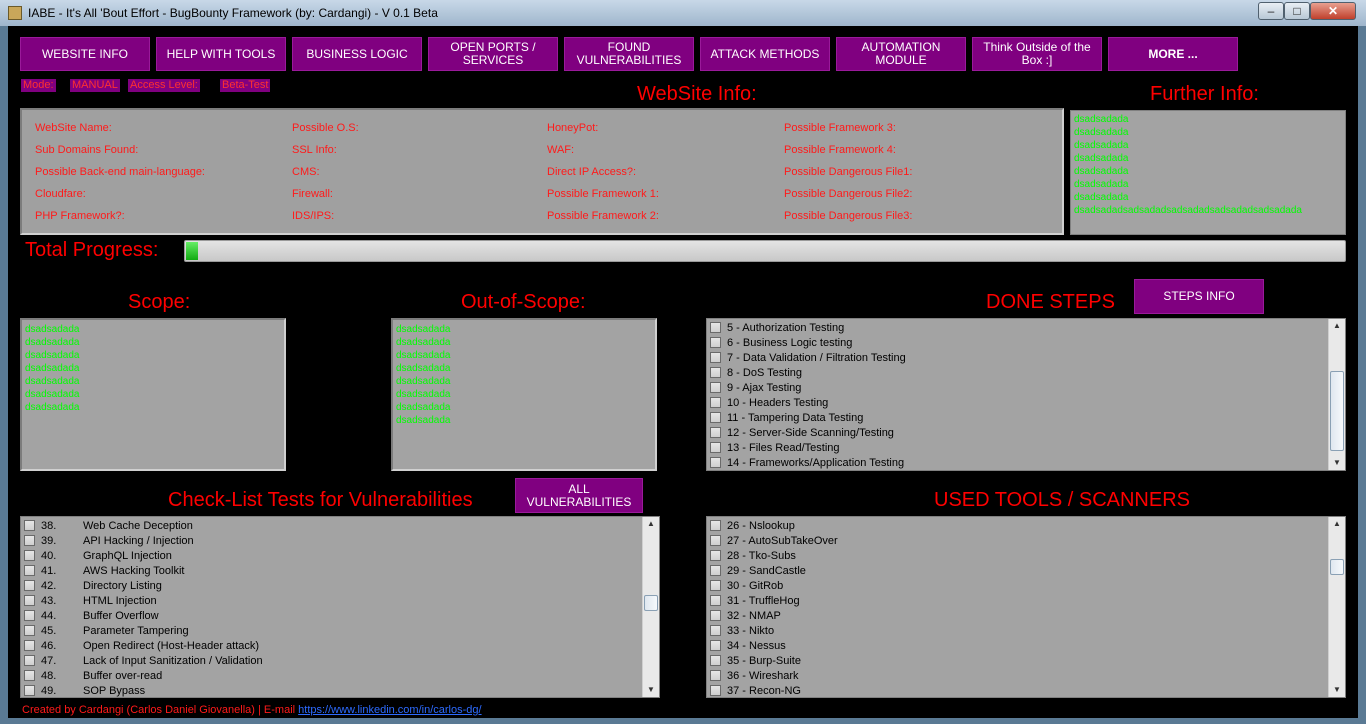 This screenshot has width=1366, height=724. I want to click on done-step-item: 14 - Frameworks/Application Testing, so click(1017, 462).